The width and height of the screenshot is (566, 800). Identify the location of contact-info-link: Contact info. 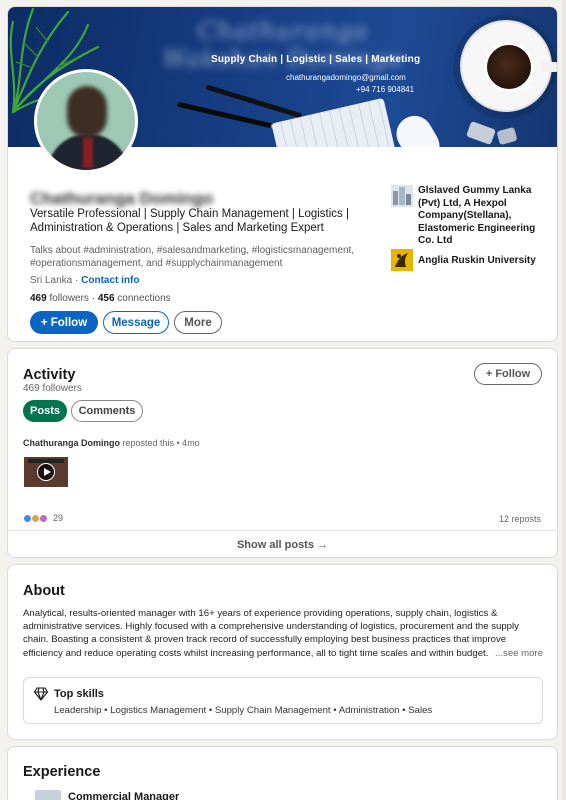
(110, 280).